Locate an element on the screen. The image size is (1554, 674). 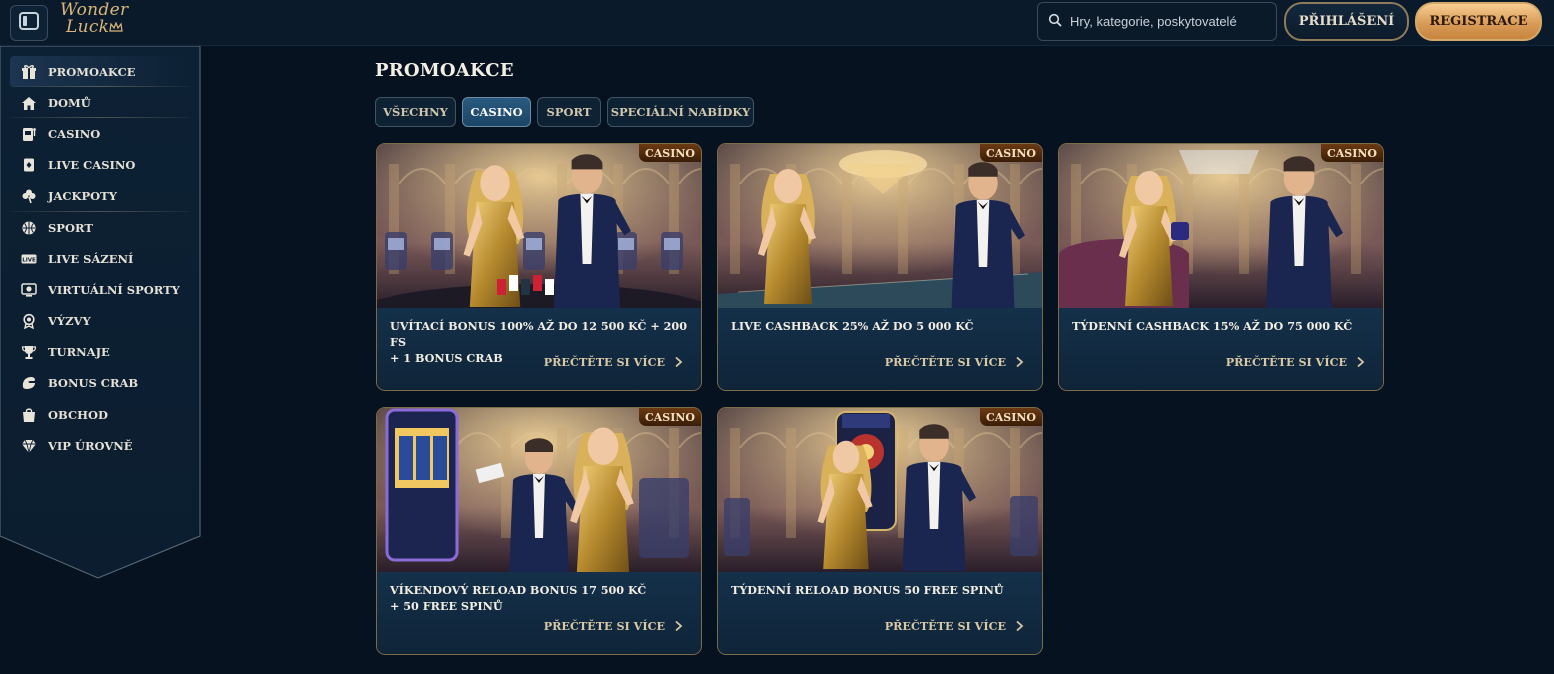
live-icon: LIVE is located at coordinates (29, 259).